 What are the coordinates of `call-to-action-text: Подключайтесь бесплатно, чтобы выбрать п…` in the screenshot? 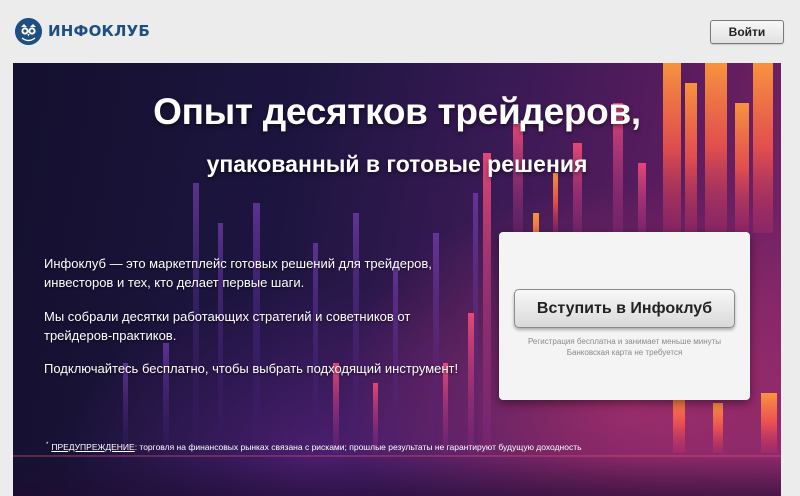 It's located at (251, 368).